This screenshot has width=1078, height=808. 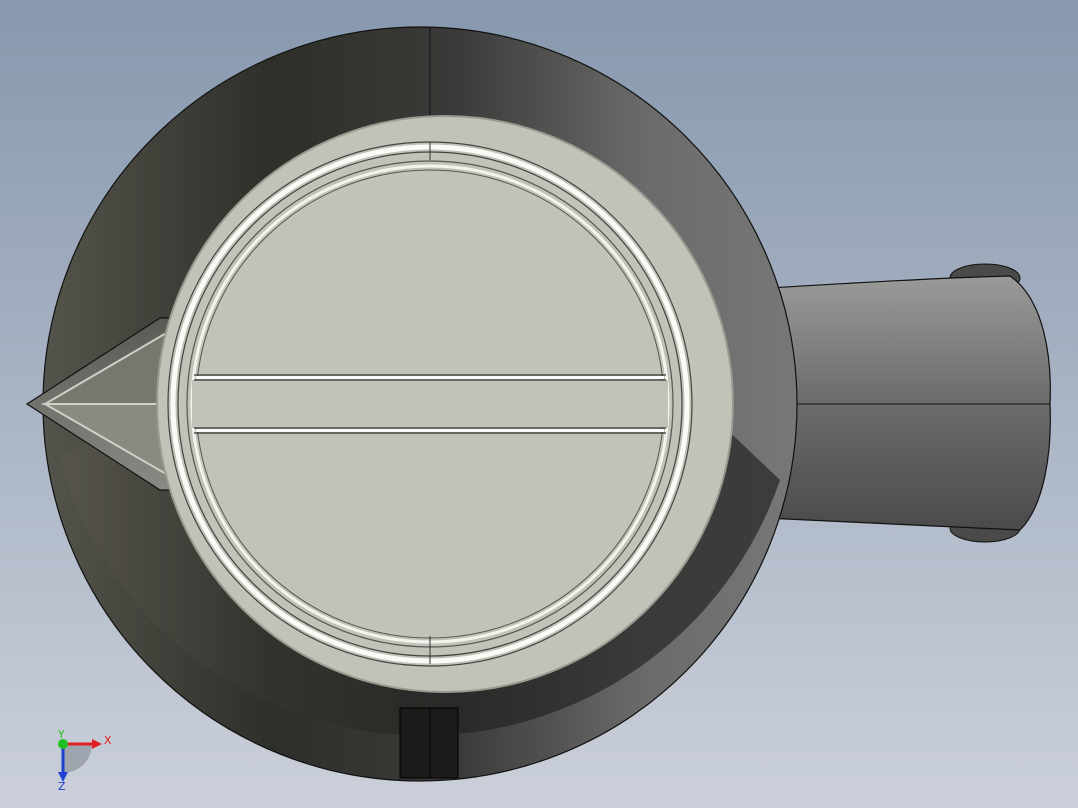 What do you see at coordinates (429, 743) in the screenshot?
I see `bottom-tab` at bounding box center [429, 743].